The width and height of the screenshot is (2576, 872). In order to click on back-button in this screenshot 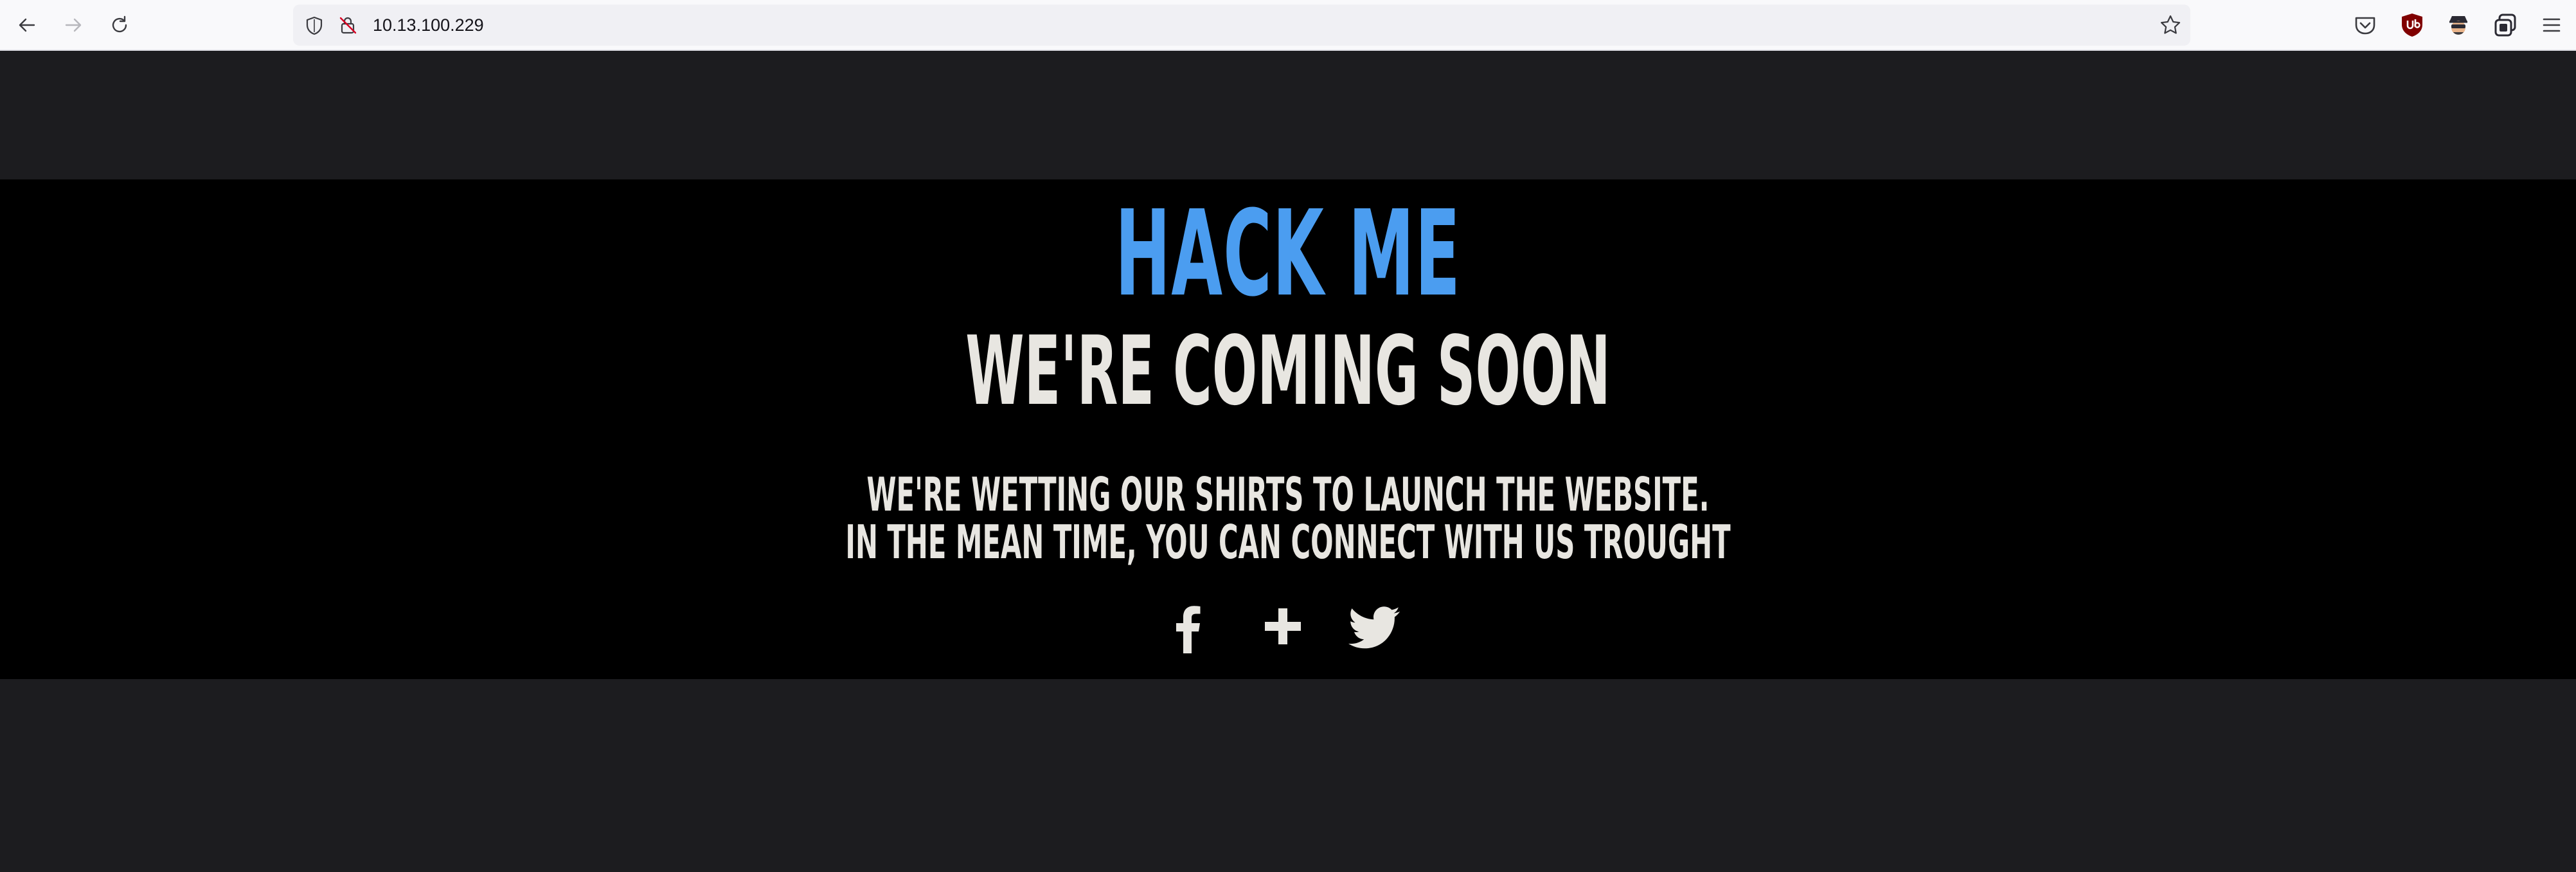, I will do `click(27, 25)`.